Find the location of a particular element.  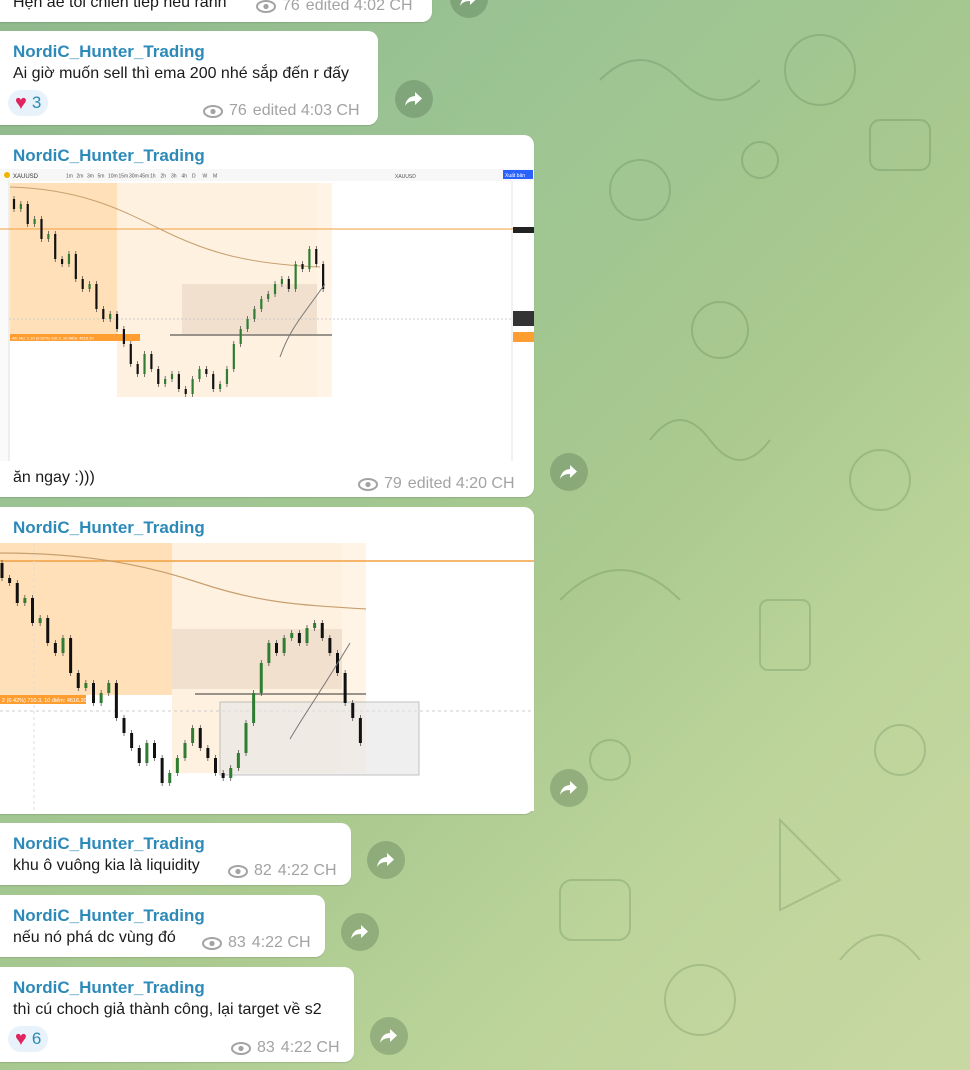

message-time: edited 4:20 CH is located at coordinates (461, 483).